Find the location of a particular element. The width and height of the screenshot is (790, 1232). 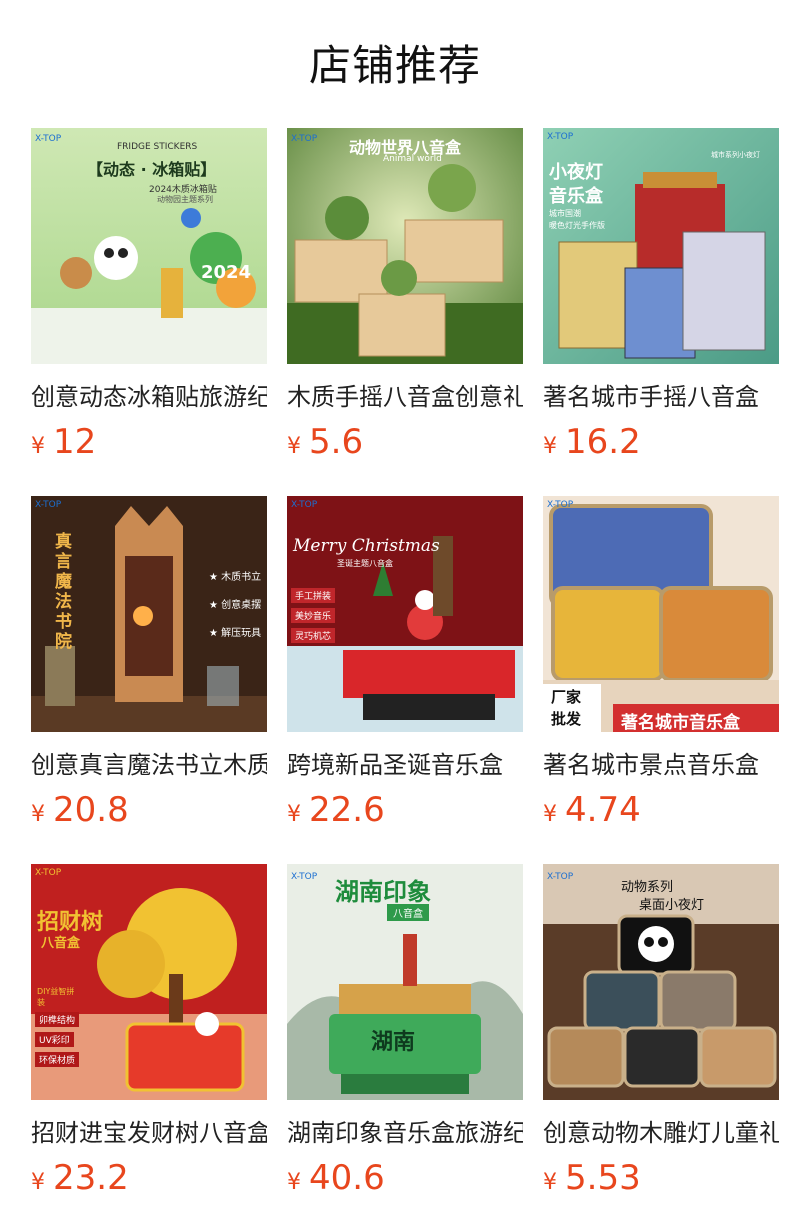

product-price: ¥ 5.53 is located at coordinates (661, 1180).